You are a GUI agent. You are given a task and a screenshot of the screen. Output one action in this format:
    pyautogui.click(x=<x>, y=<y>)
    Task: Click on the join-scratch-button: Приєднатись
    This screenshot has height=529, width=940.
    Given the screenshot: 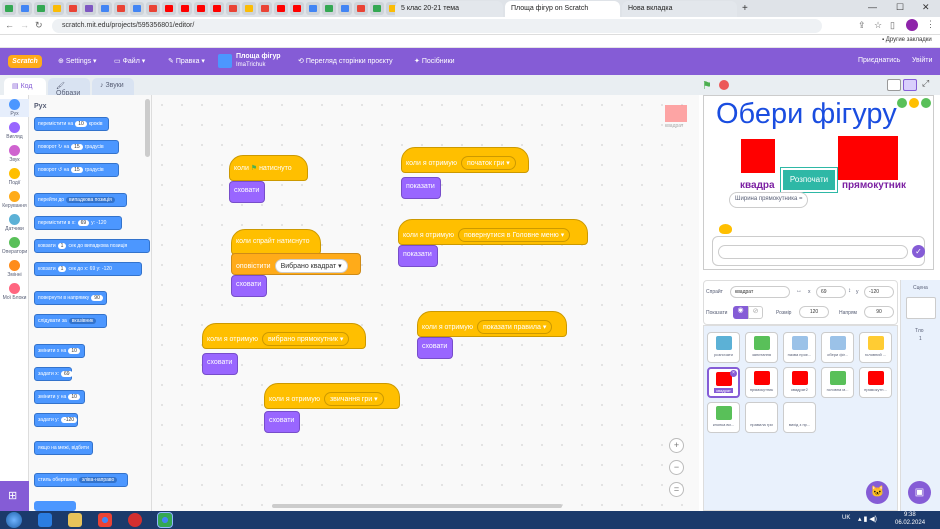 What is the action you would take?
    pyautogui.click(x=879, y=60)
    